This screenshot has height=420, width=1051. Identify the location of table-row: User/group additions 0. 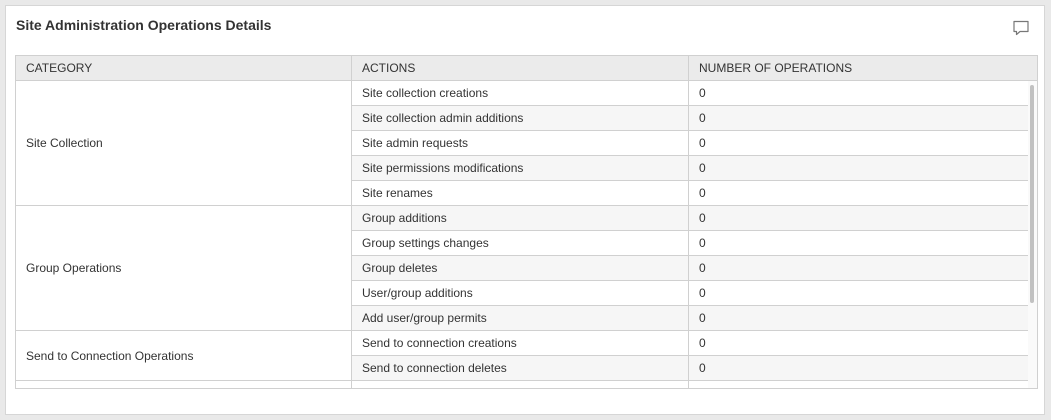
(690, 293).